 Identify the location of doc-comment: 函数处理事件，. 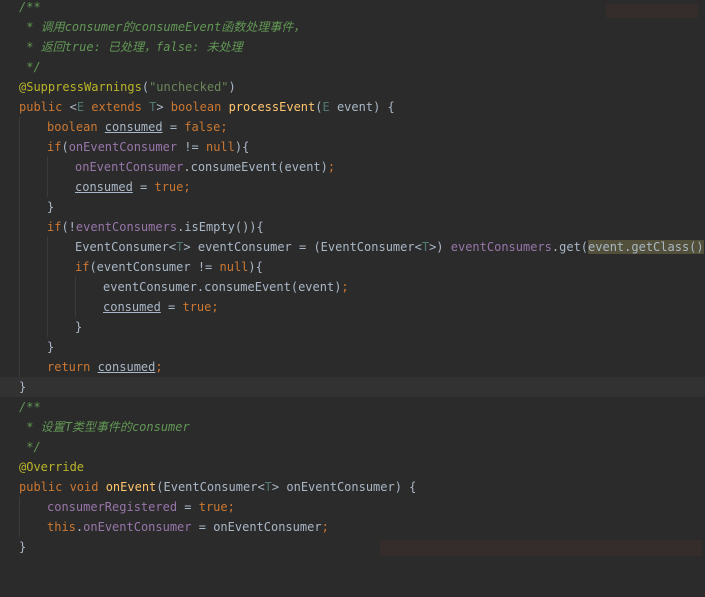
(263, 27).